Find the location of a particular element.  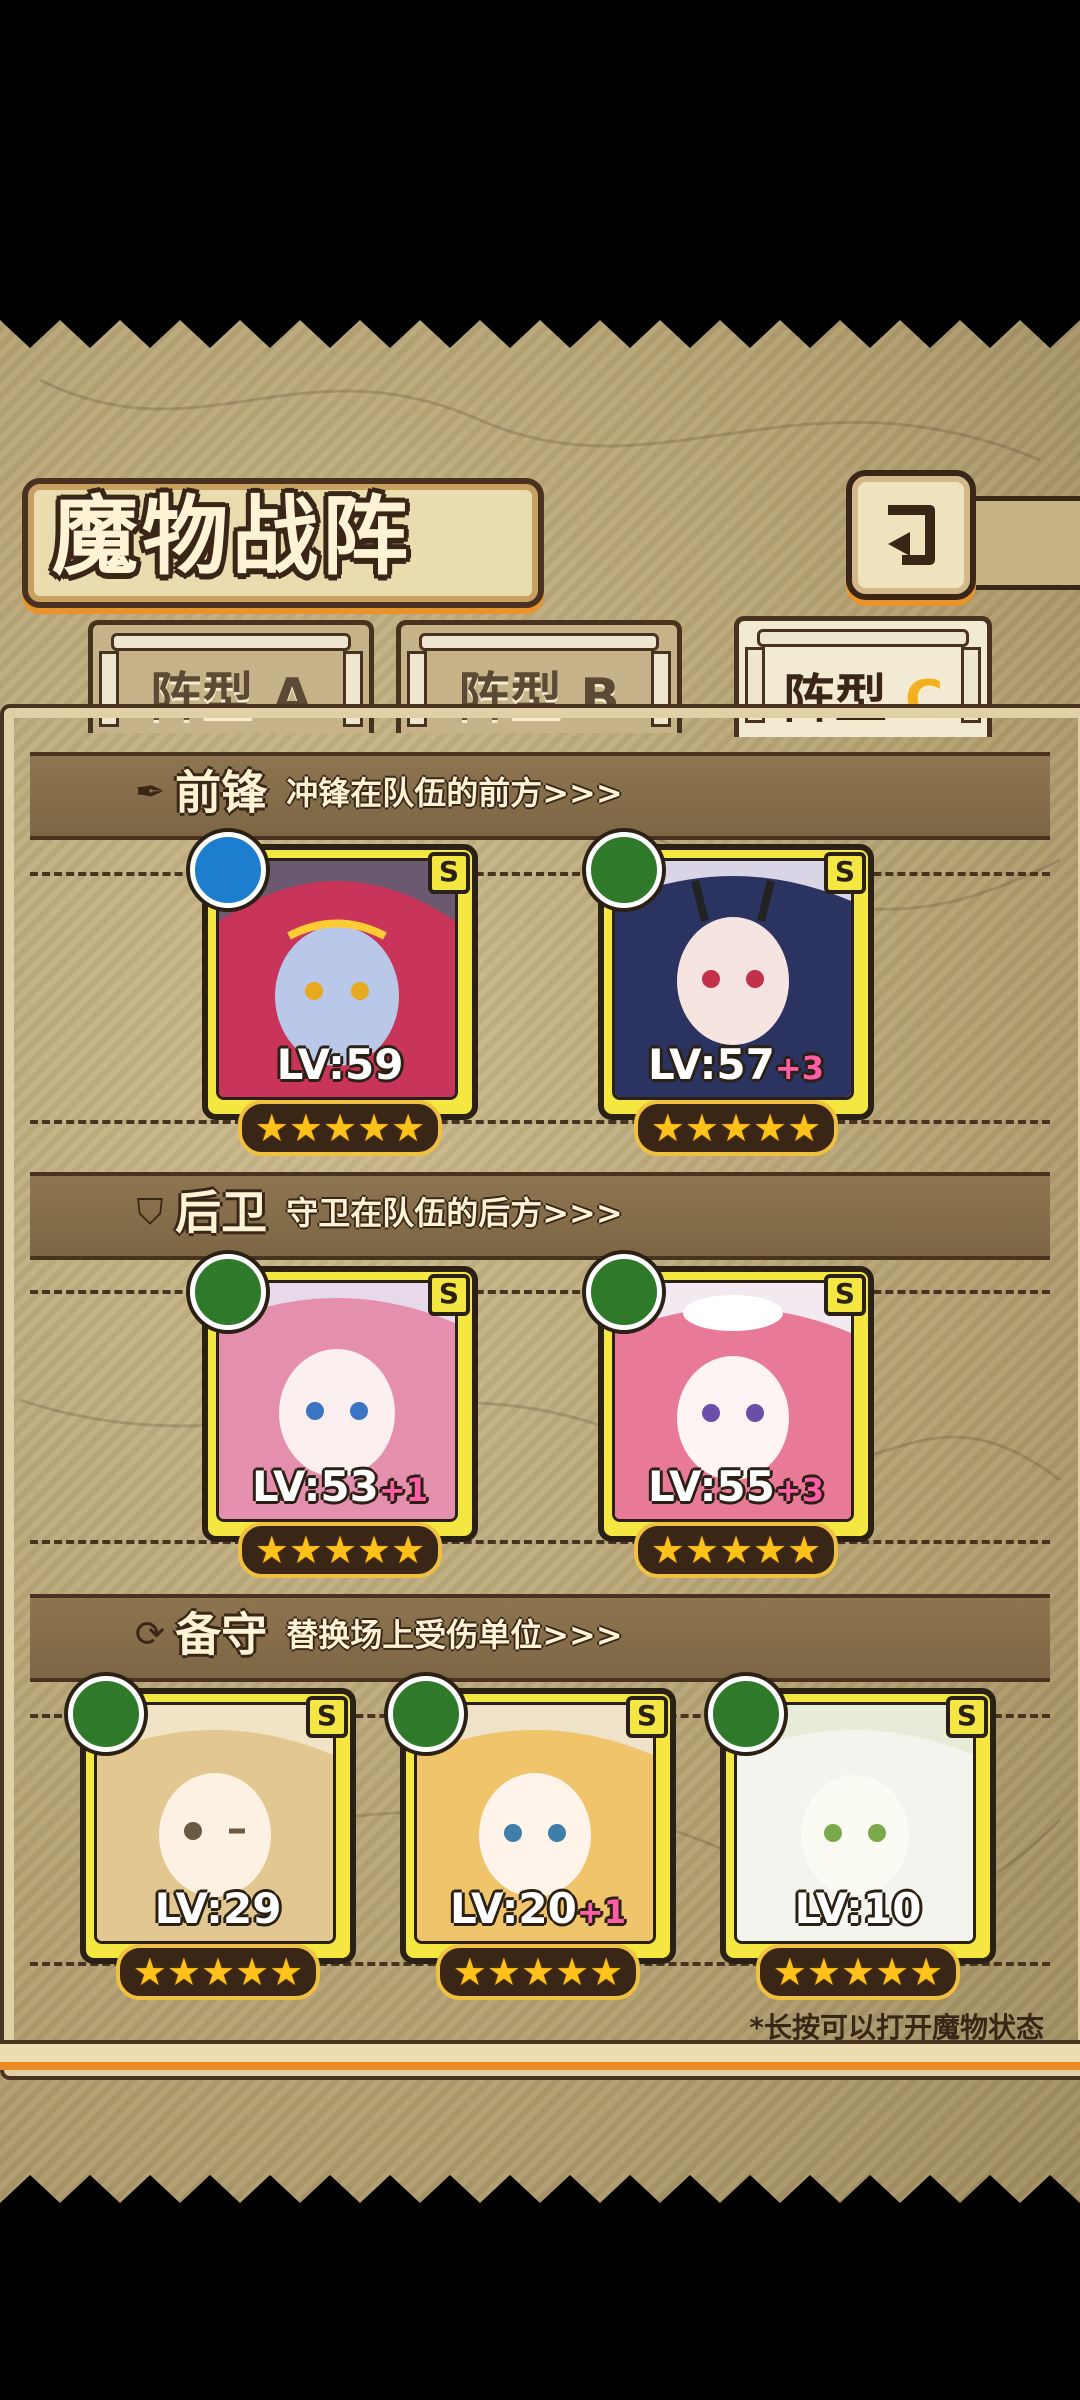

unit-level: LV:59 is located at coordinates (340, 1064).